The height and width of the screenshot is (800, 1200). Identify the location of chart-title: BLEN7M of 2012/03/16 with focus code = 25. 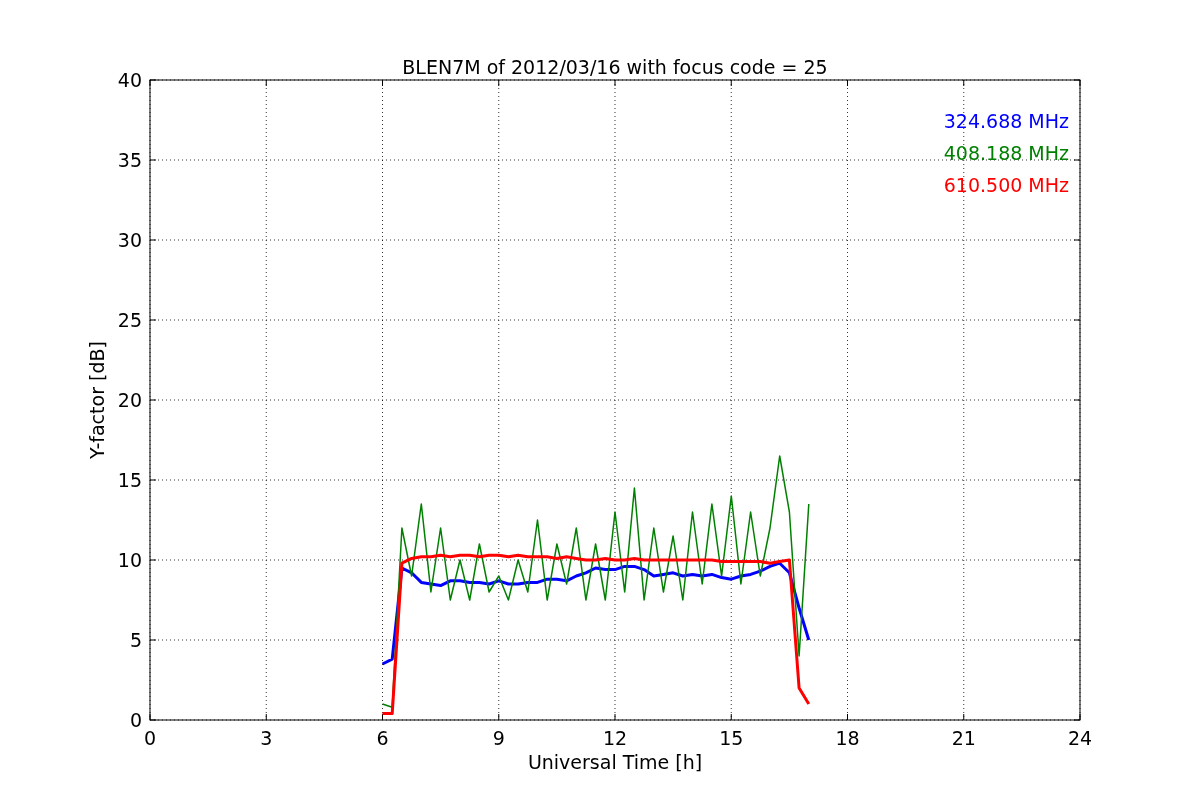
(615, 67).